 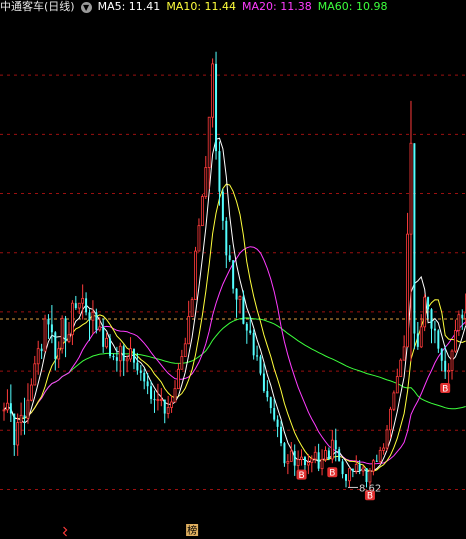 I want to click on b-marker: B, so click(x=301, y=475).